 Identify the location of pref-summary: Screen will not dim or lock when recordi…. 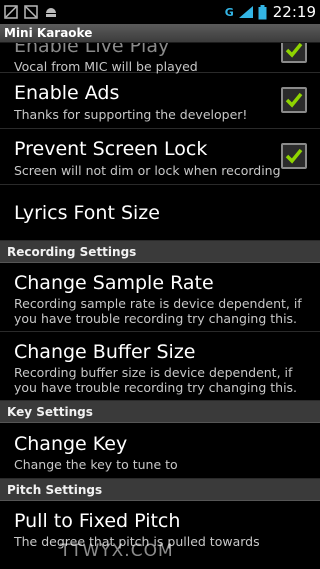
(147, 170).